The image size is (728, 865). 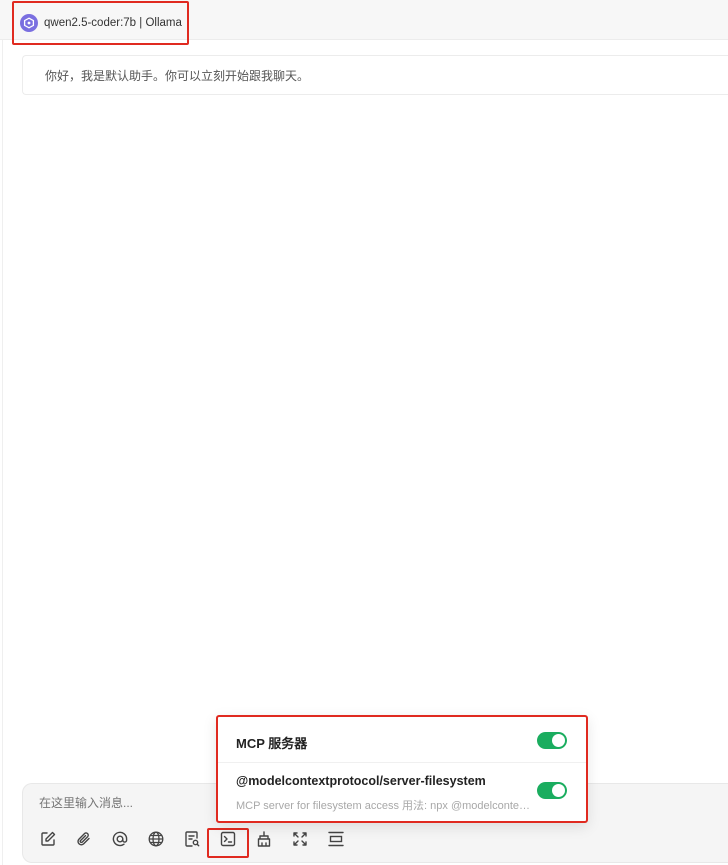 I want to click on clear-context-icon, so click(x=264, y=839).